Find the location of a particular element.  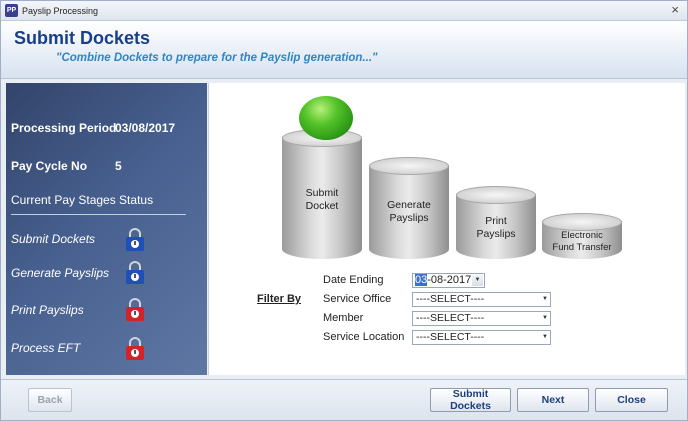

pay-cycle-label: Pay Cycle No is located at coordinates (49, 166).